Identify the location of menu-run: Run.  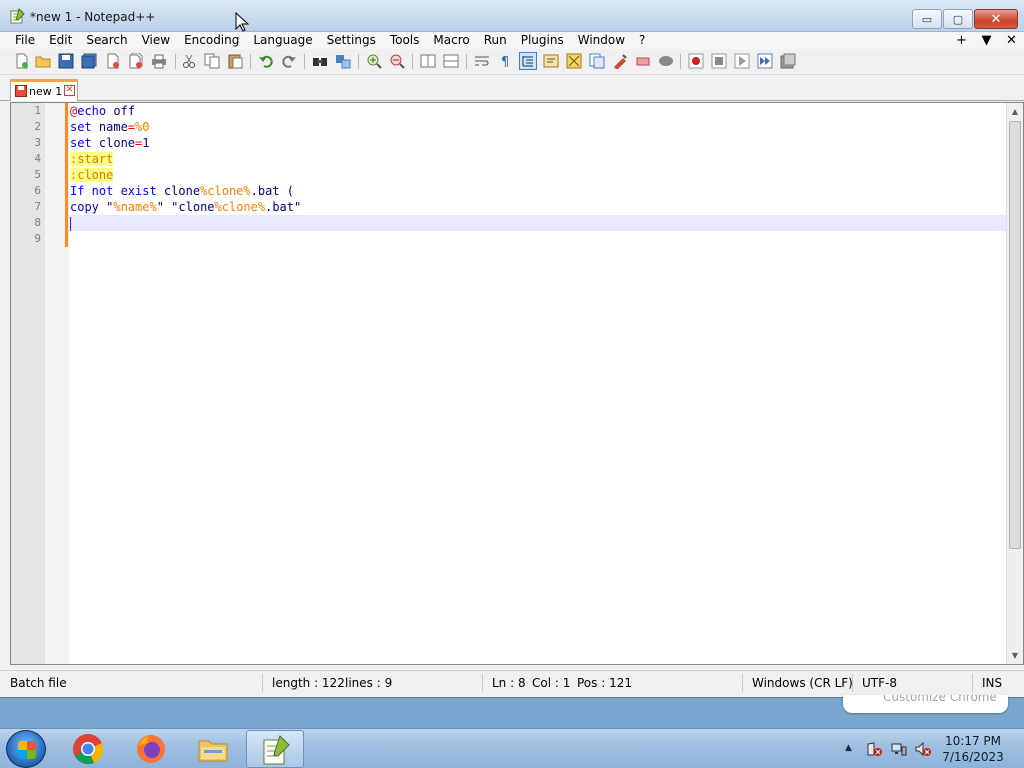
(495, 40).